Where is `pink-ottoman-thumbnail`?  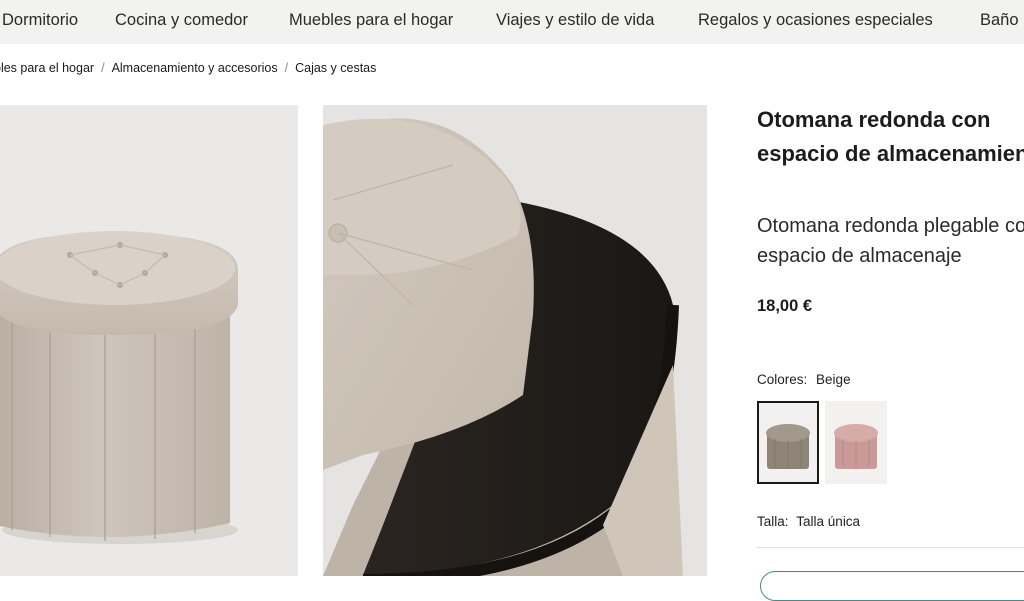 pink-ottoman-thumbnail is located at coordinates (856, 446).